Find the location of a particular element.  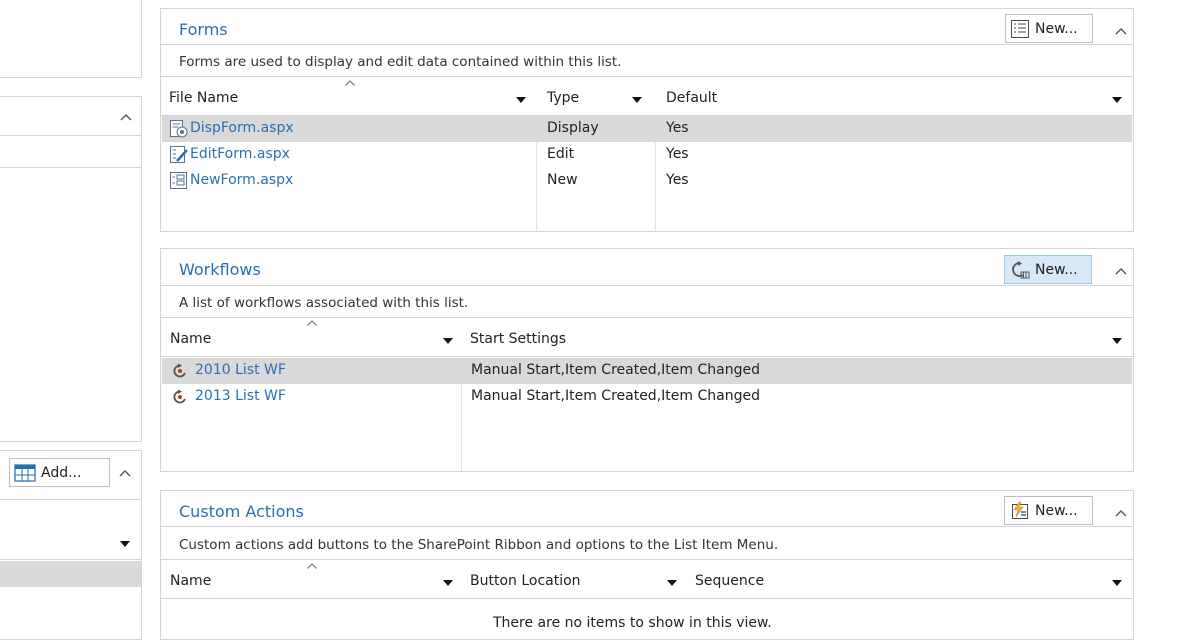

form-file-name: NewForm.aspx is located at coordinates (241, 180).